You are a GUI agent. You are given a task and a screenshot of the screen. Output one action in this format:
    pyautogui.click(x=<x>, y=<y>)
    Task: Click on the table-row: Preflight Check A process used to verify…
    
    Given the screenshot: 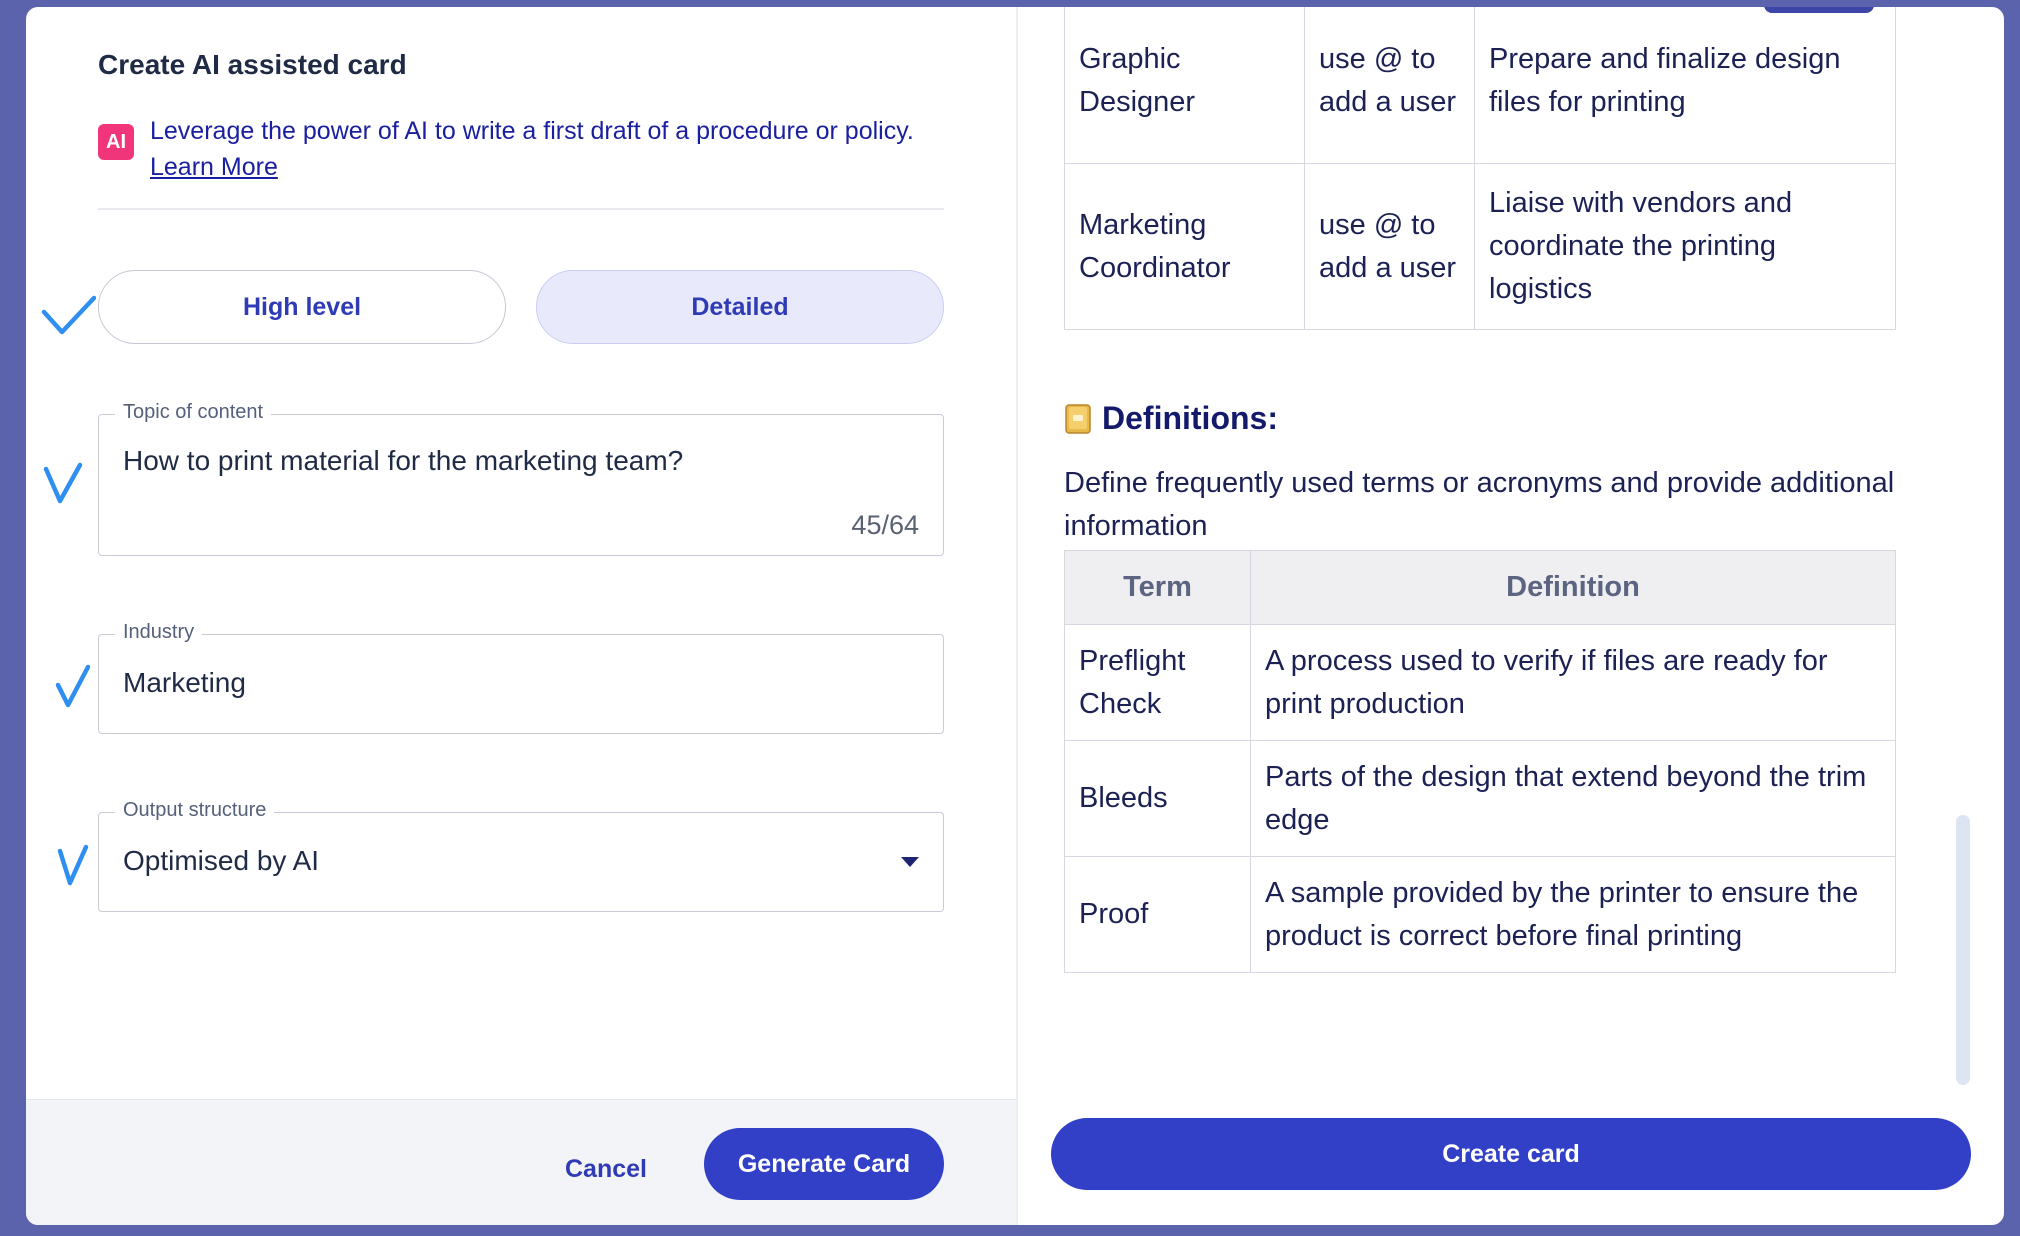 What is the action you would take?
    pyautogui.click(x=1480, y=682)
    